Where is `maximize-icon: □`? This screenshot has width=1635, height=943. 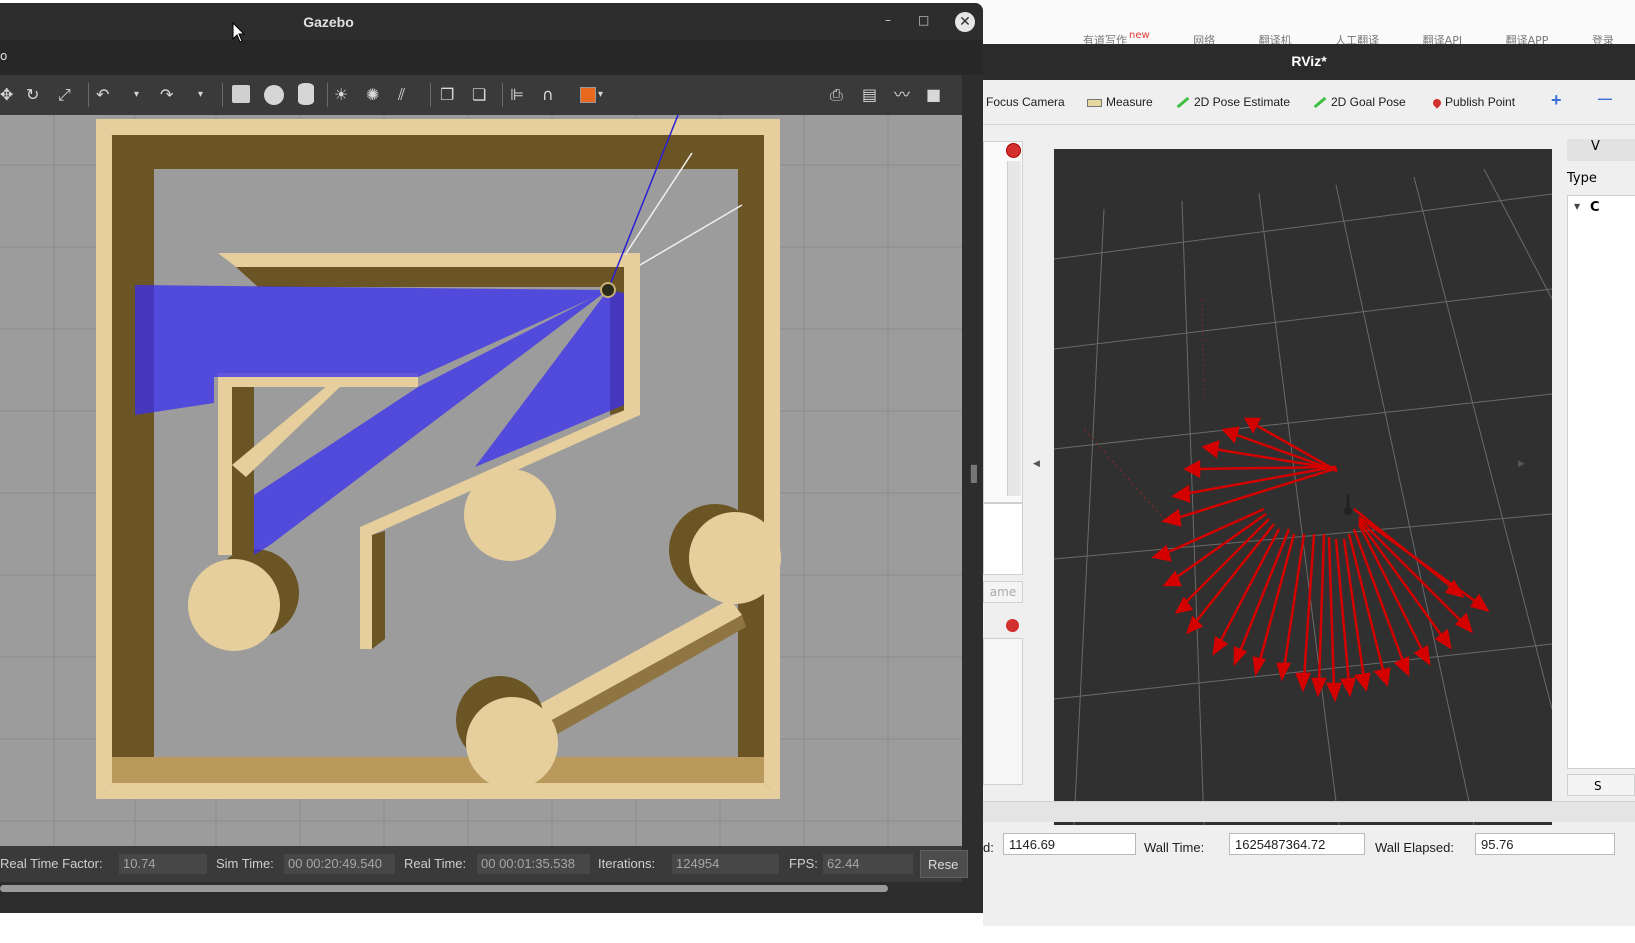
maximize-icon: □ is located at coordinates (923, 20).